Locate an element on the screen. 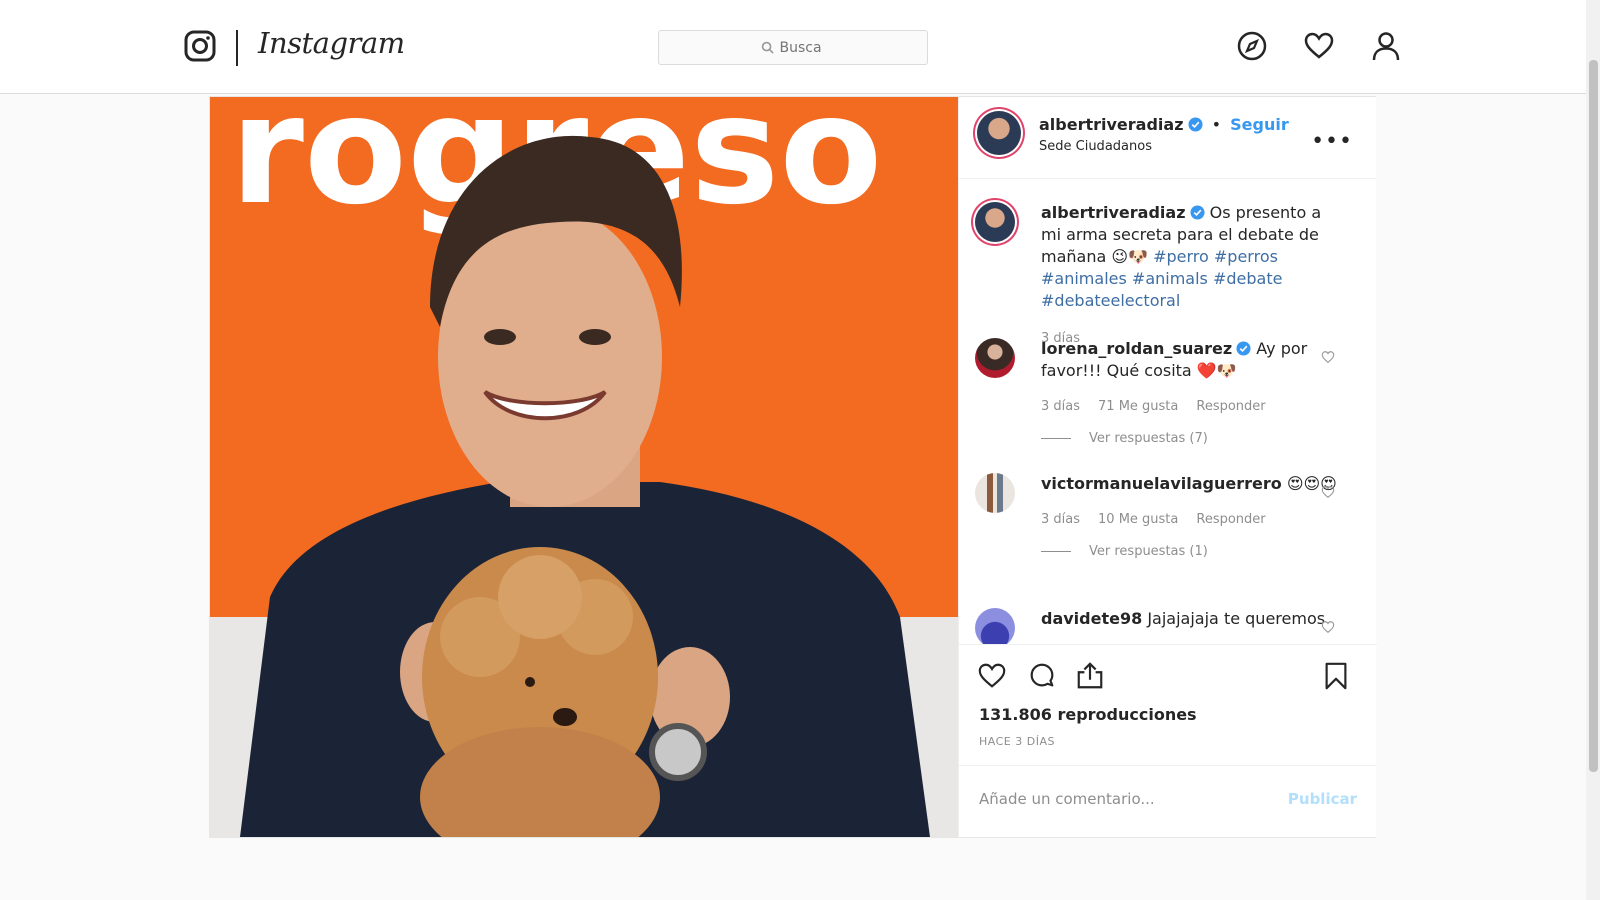 The image size is (1600, 900). scrollbar-thumb is located at coordinates (1593, 416).